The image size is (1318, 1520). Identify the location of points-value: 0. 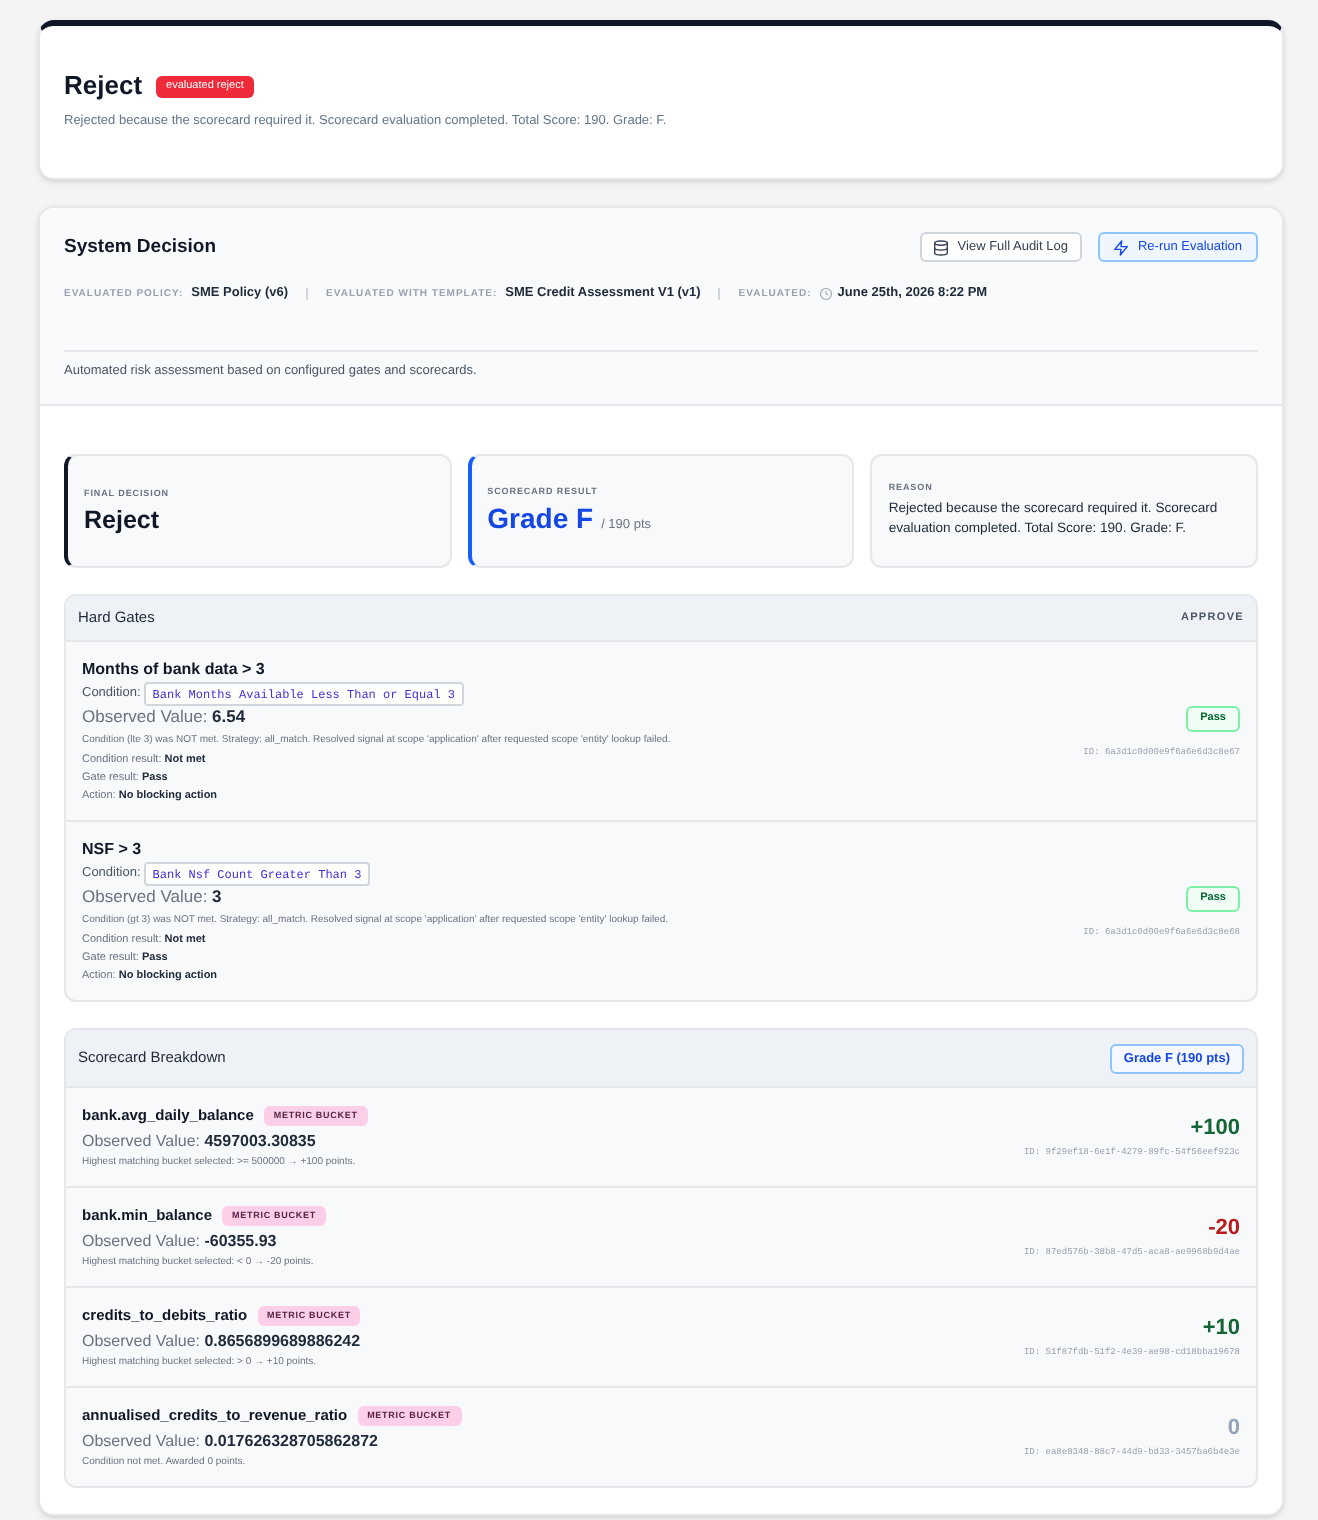
(1233, 1429).